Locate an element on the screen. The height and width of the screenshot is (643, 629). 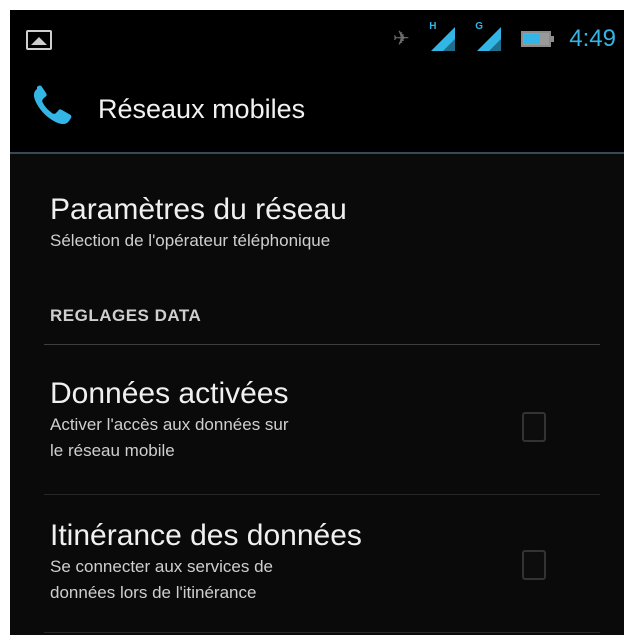
clock: 4:49 is located at coordinates (592, 38).